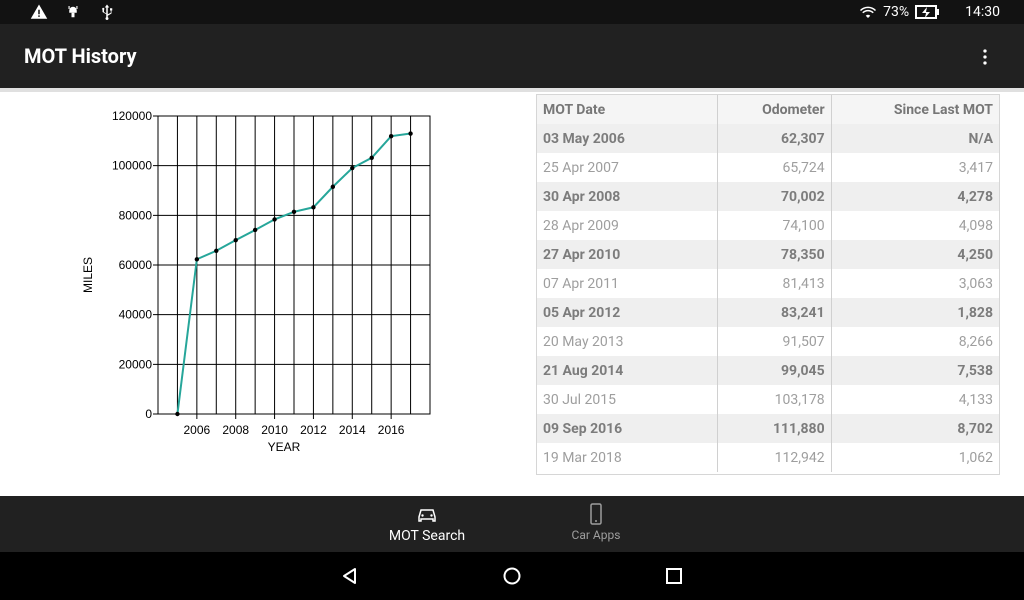 This screenshot has height=600, width=1024. What do you see at coordinates (596, 514) in the screenshot?
I see `phone-icon` at bounding box center [596, 514].